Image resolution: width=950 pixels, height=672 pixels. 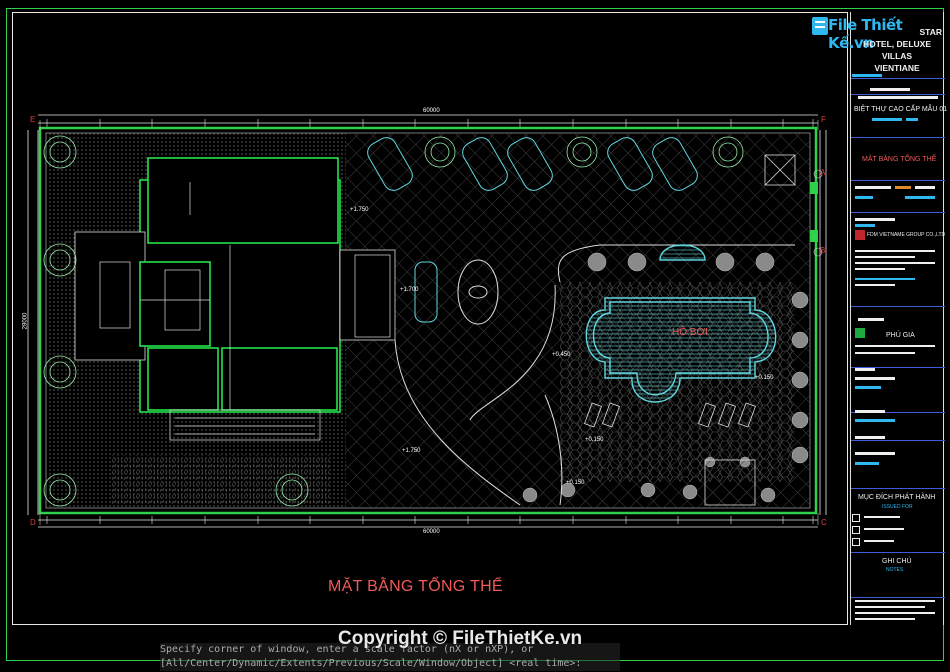 I want to click on copyright-watermark: Copyright © FileThietKe.vn, so click(x=460, y=638).